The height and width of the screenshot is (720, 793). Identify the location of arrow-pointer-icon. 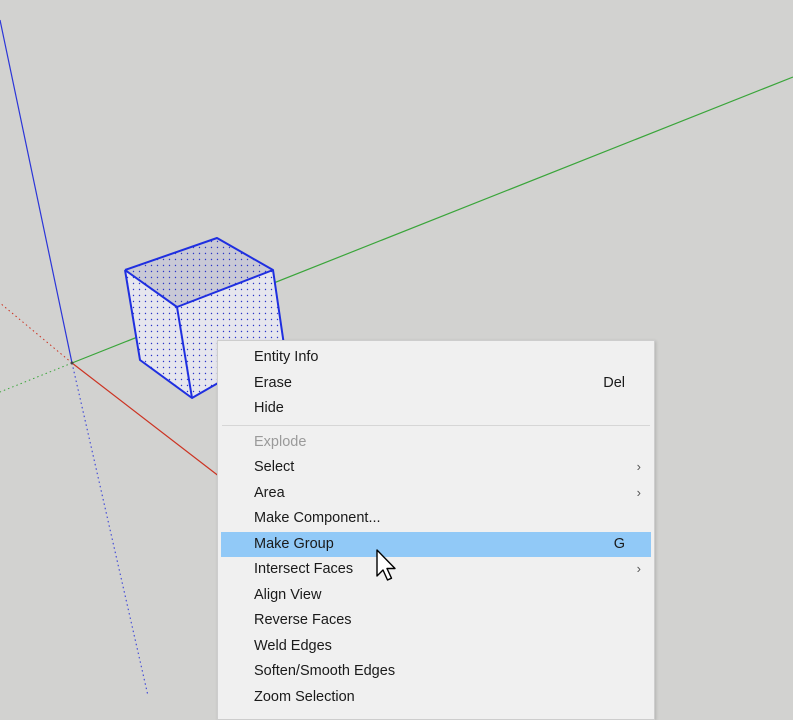
(386, 565).